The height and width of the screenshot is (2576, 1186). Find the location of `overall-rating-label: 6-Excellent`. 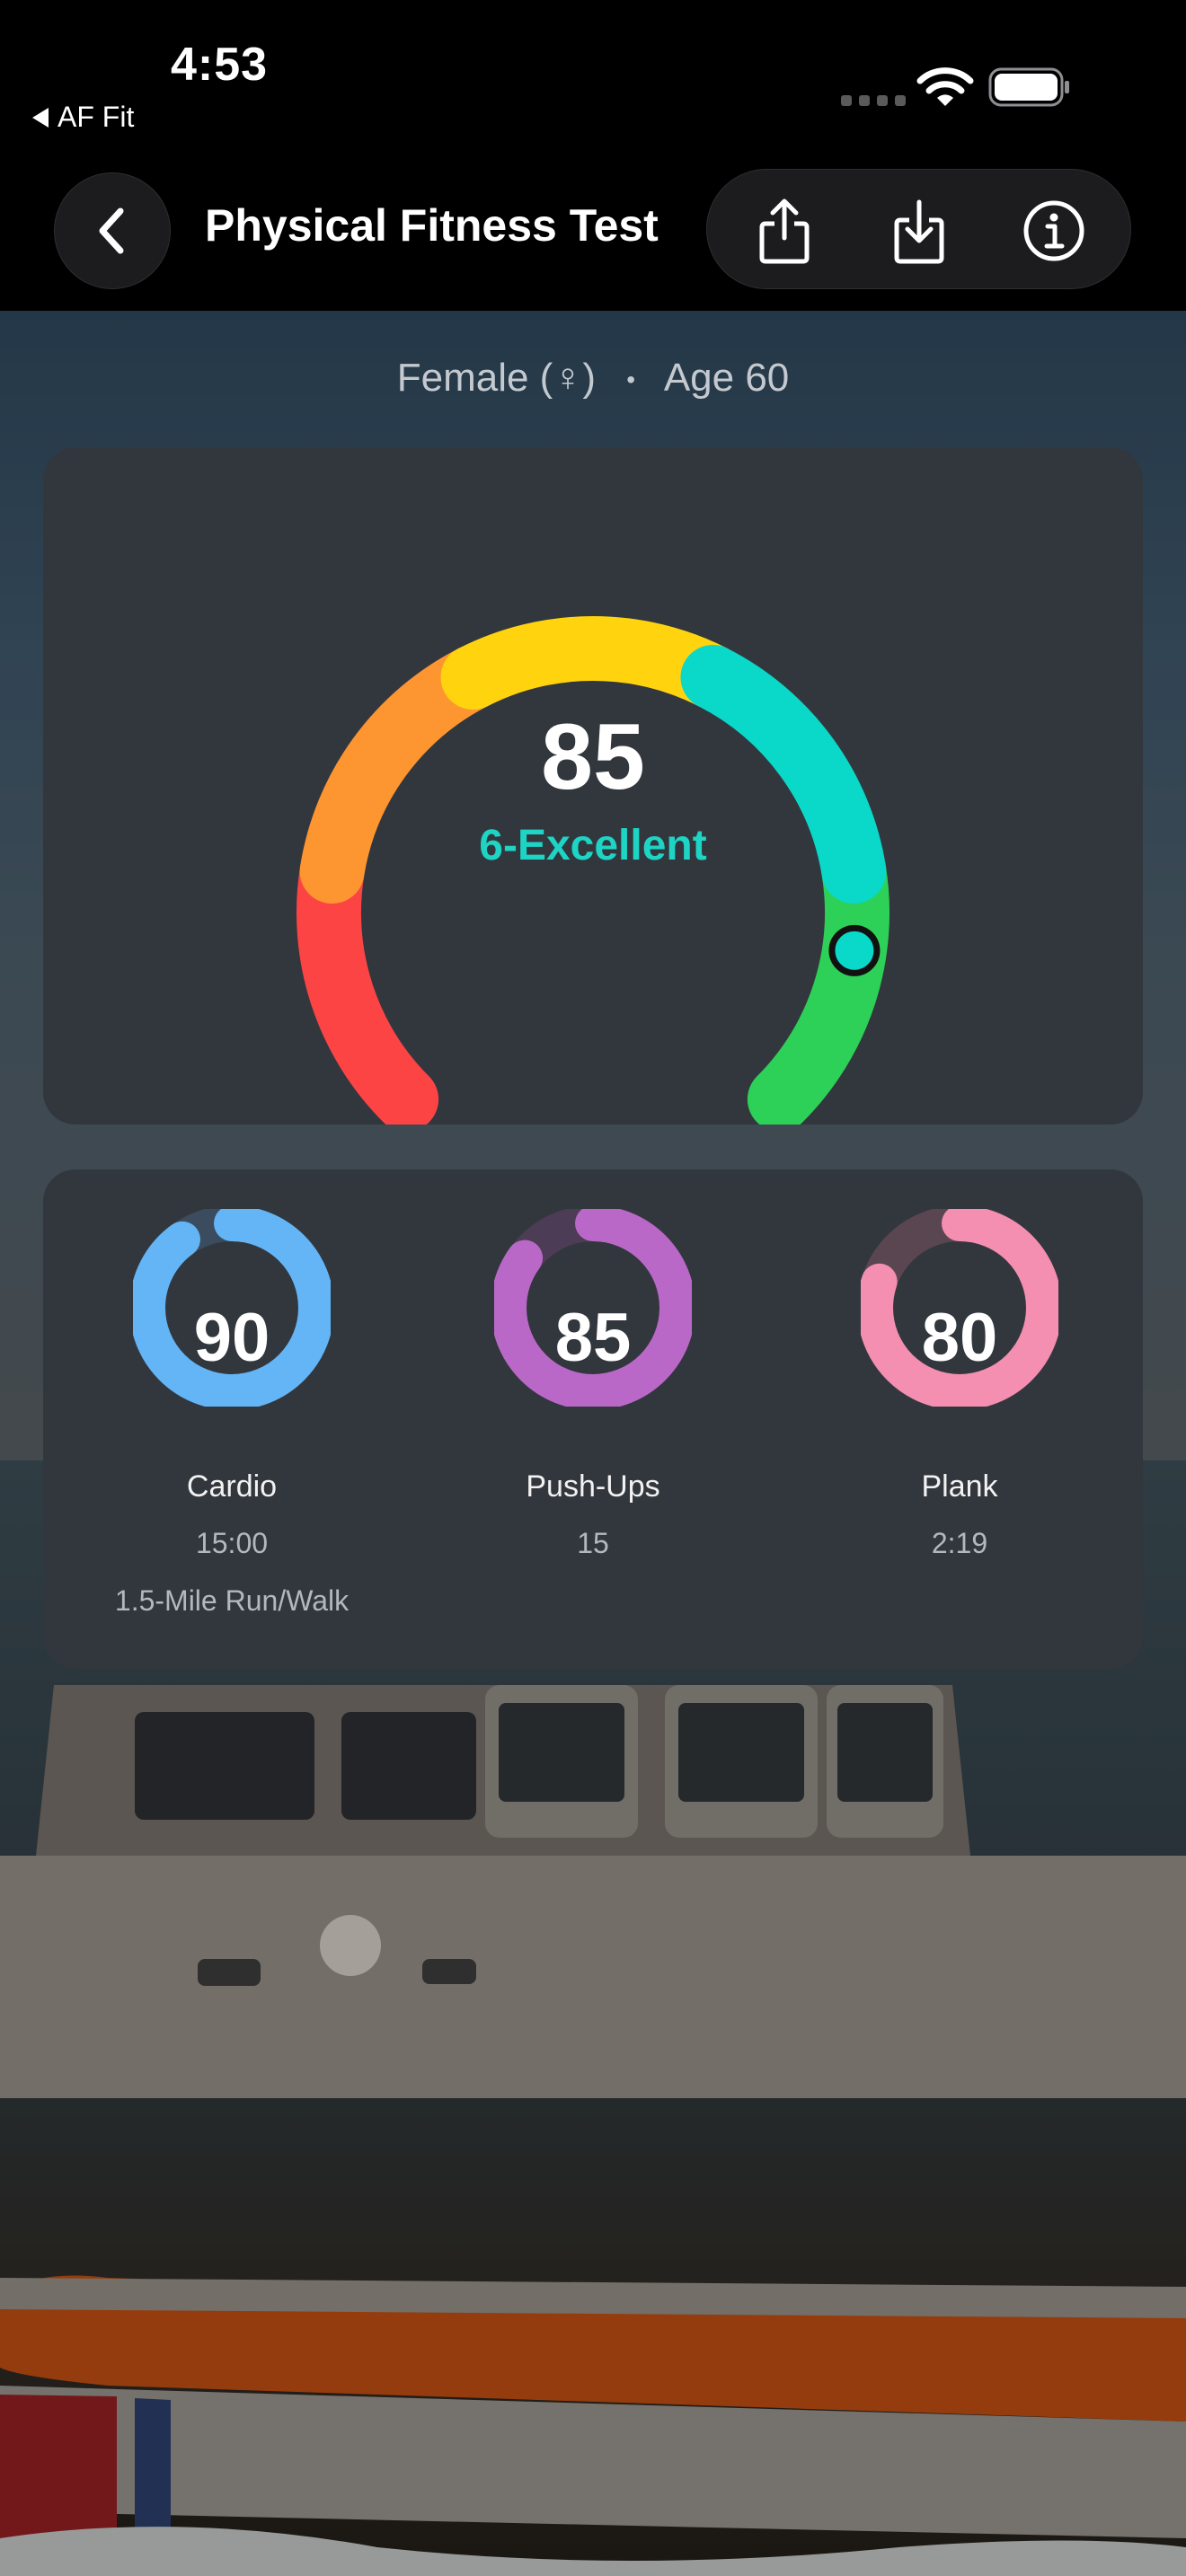

overall-rating-label: 6-Excellent is located at coordinates (593, 845).